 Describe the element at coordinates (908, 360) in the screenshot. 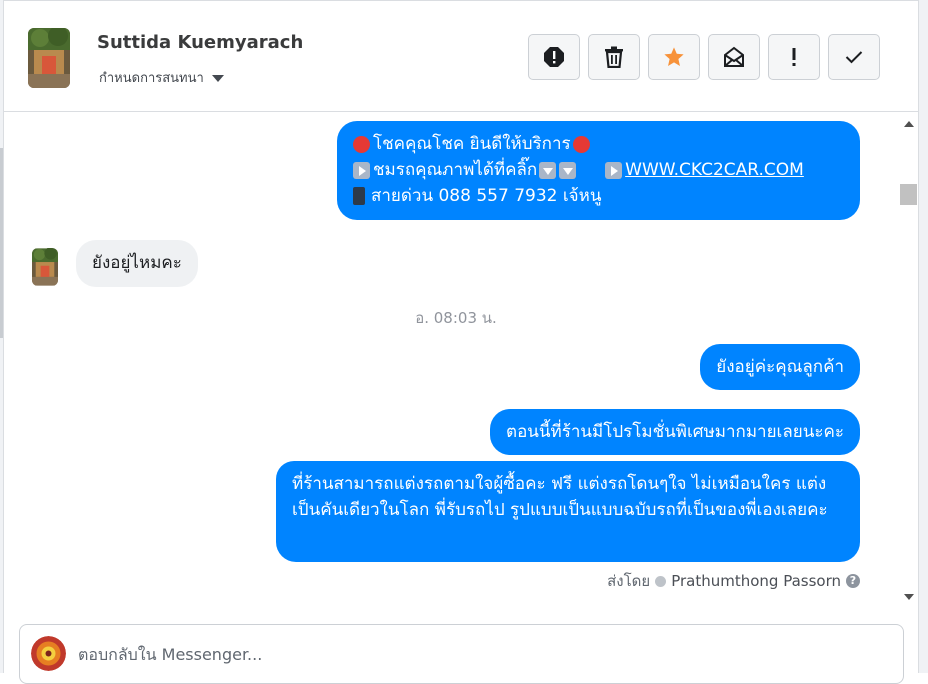

I see `thread-scrollbar` at that location.